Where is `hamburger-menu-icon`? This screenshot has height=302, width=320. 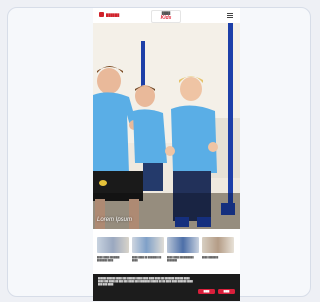
hamburger-menu-icon is located at coordinates (230, 15).